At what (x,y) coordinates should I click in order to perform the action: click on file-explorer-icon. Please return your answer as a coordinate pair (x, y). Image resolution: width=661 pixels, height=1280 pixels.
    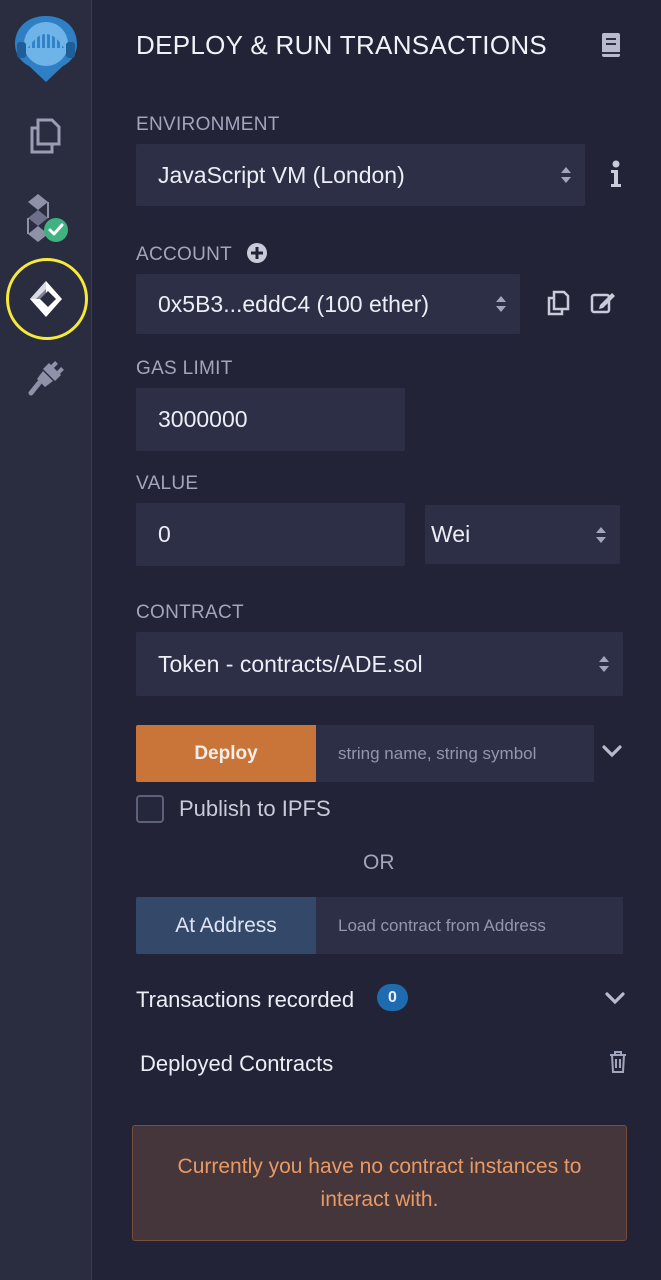
    Looking at the image, I should click on (46, 136).